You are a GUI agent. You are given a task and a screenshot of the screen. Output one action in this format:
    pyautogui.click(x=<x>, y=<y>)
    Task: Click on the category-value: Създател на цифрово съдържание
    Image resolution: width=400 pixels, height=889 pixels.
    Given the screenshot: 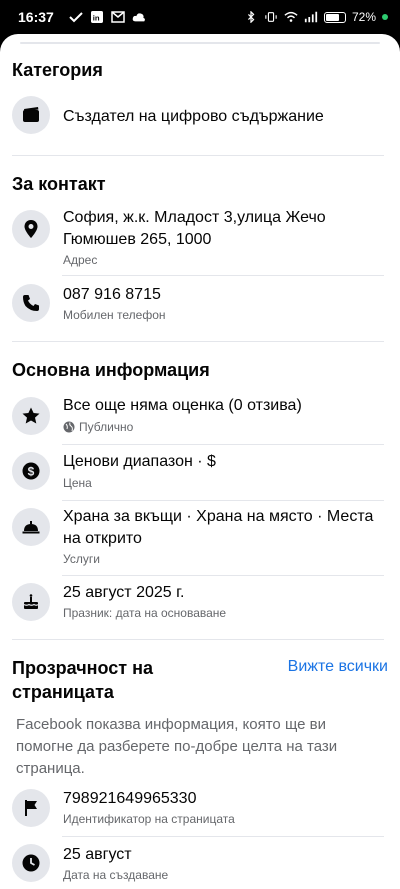 What is the action you would take?
    pyautogui.click(x=222, y=117)
    